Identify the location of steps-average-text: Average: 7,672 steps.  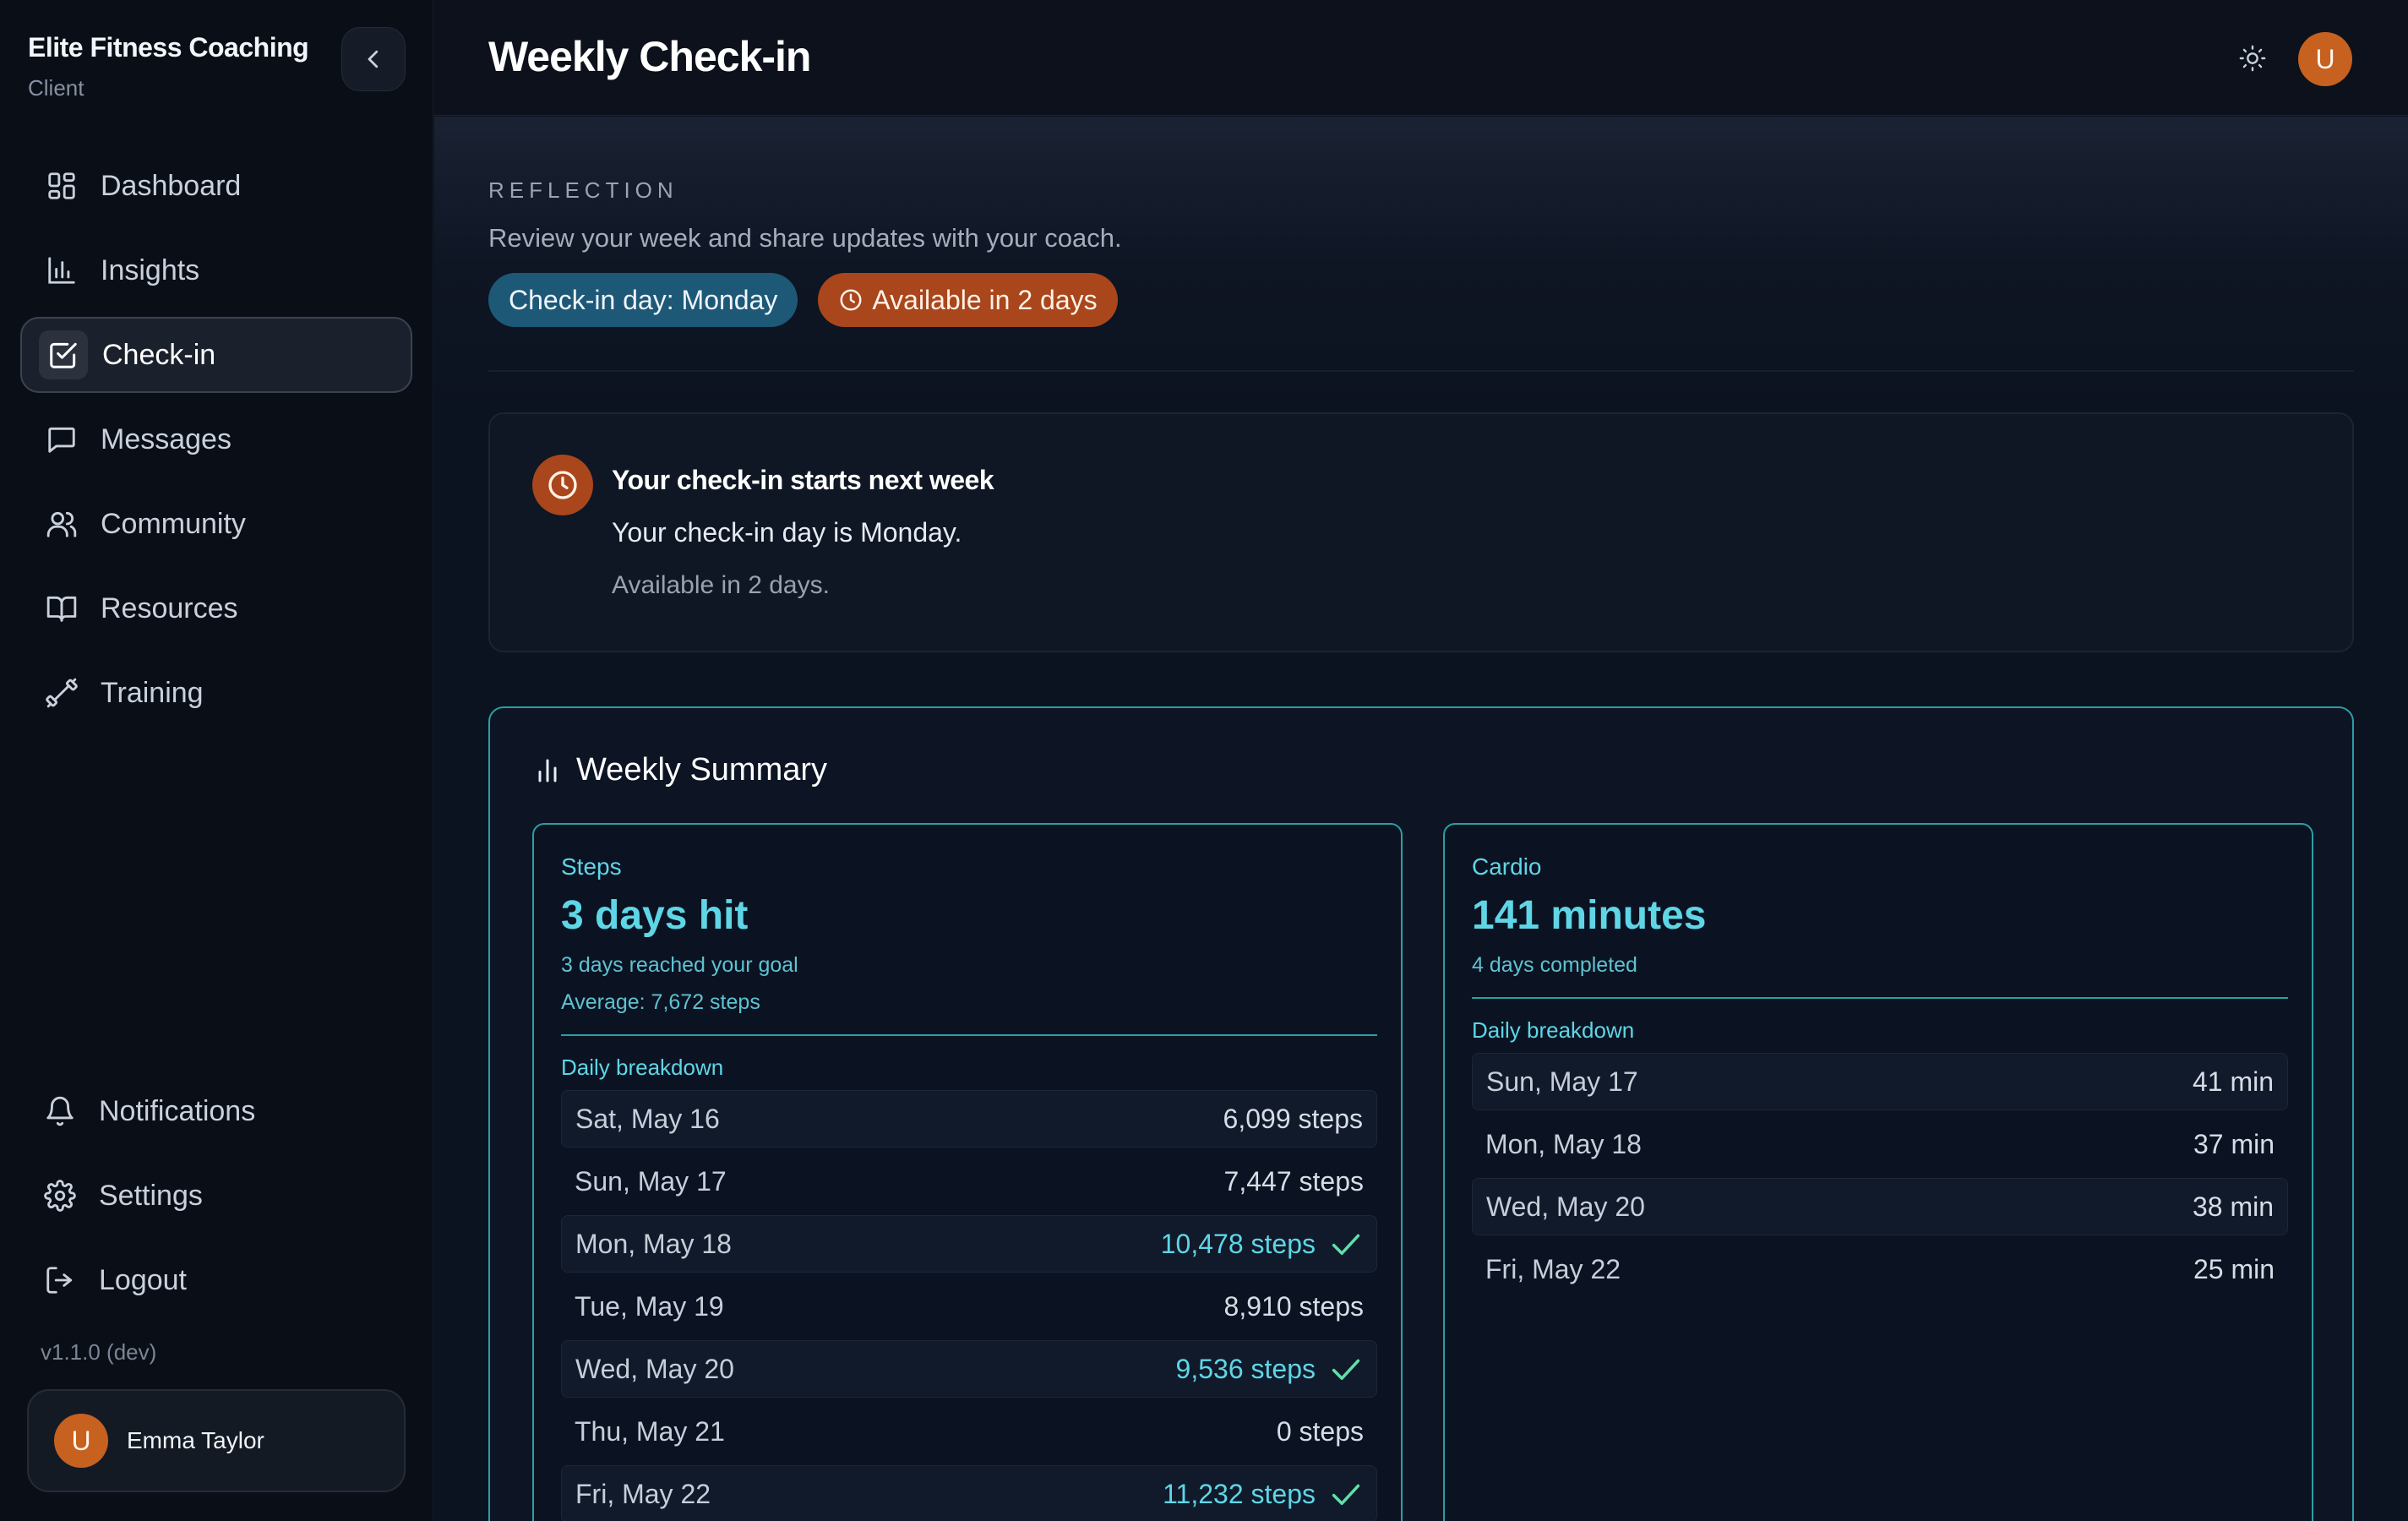
(660, 1002).